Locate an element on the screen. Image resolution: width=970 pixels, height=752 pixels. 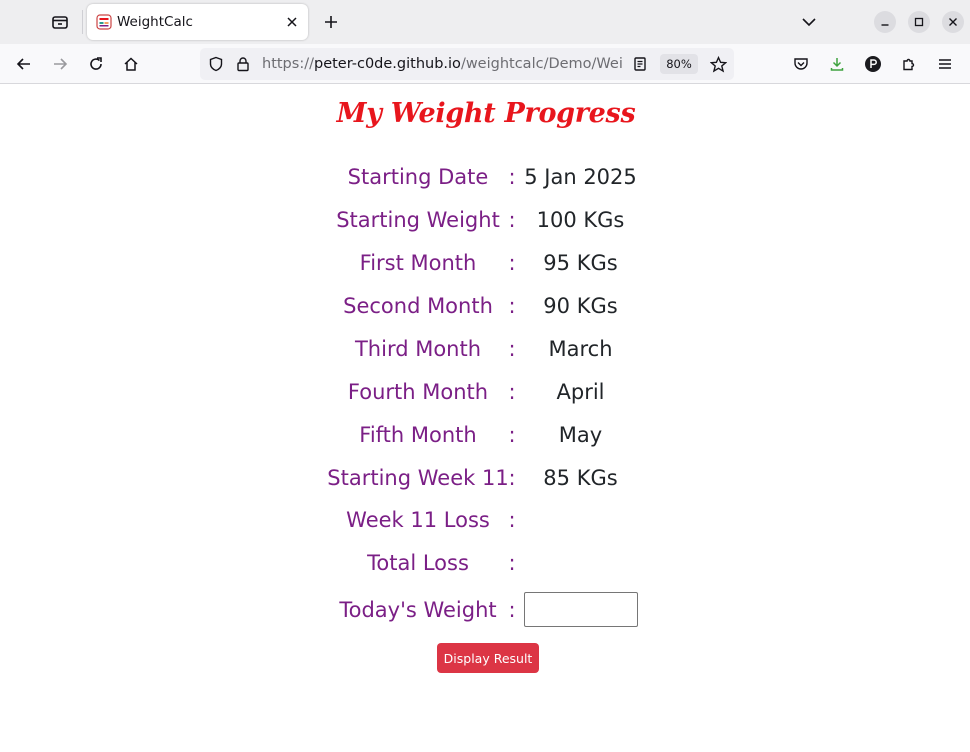
home-icon is located at coordinates (131, 64).